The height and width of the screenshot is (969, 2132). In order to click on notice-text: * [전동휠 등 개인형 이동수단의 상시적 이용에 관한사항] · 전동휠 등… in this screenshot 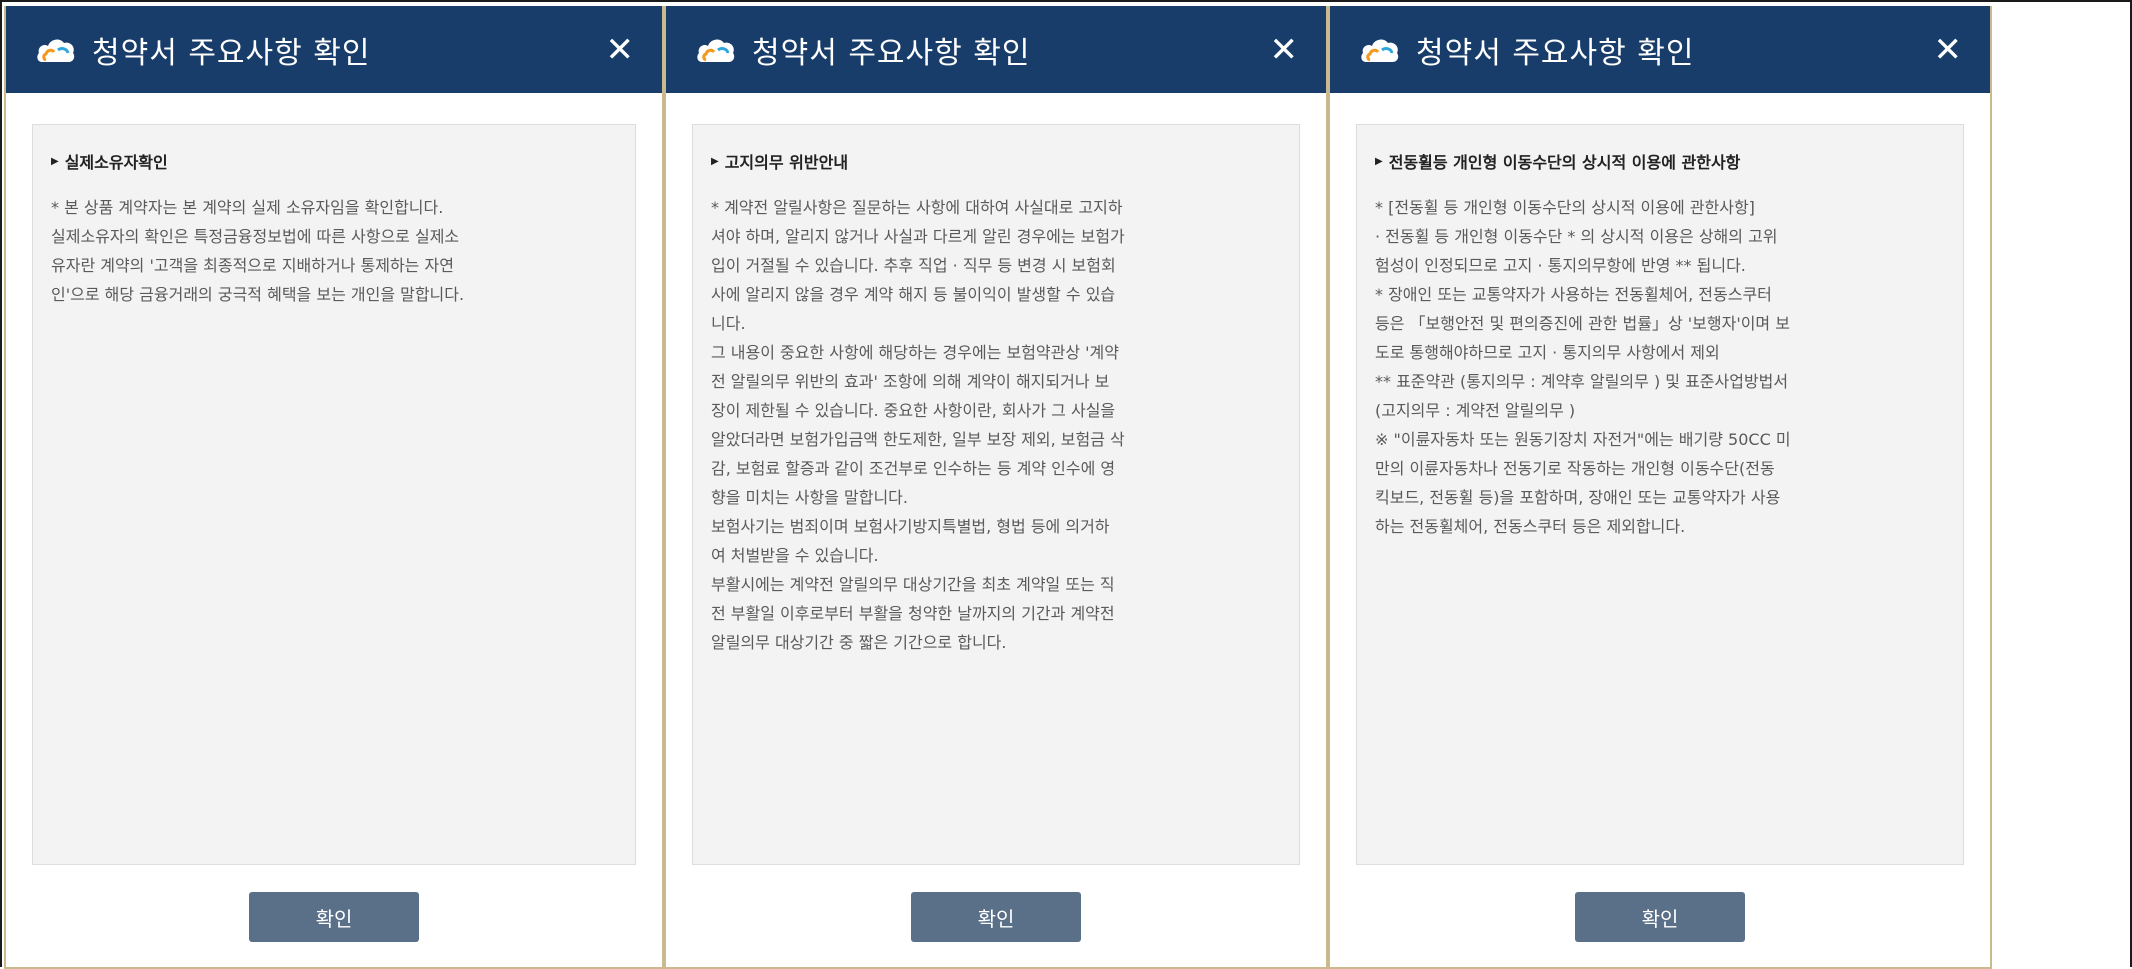, I will do `click(1583, 367)`.